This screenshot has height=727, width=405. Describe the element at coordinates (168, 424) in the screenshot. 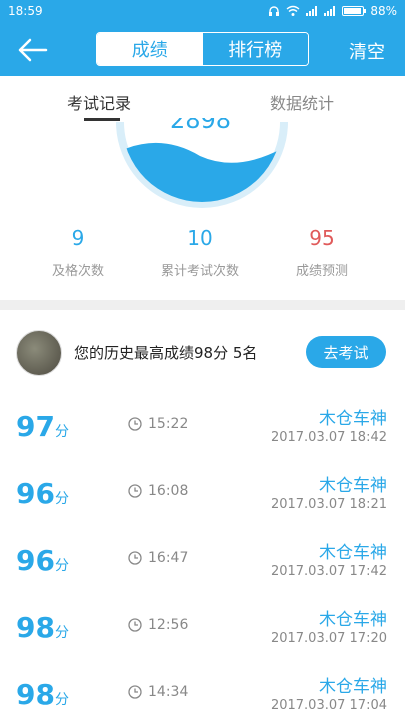

I see `duration-value: 15:22` at that location.